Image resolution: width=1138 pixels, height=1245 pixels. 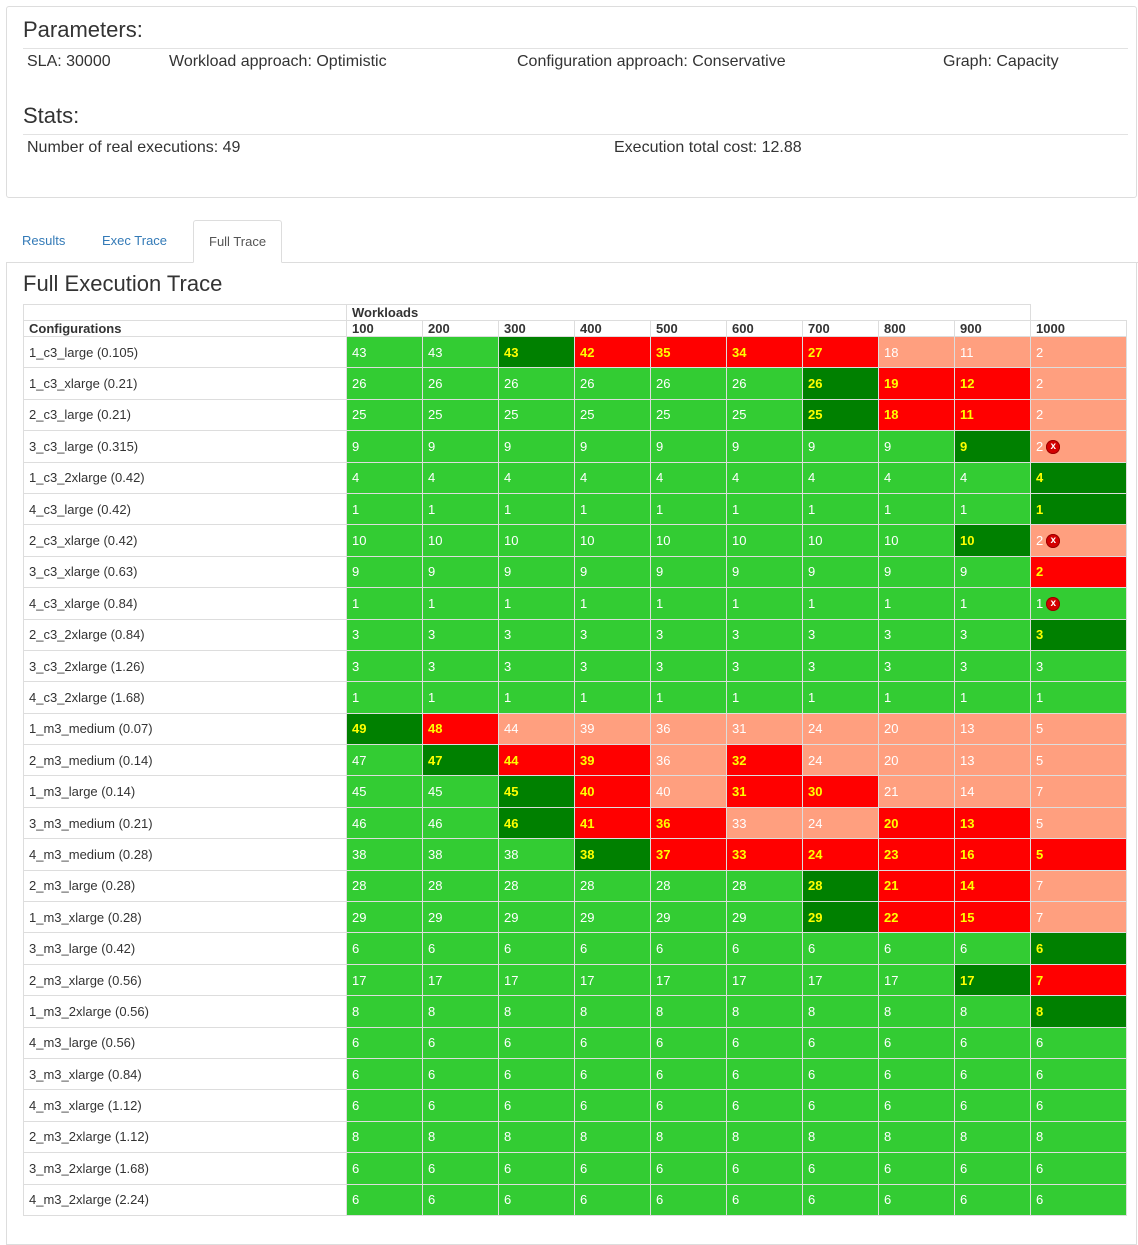 What do you see at coordinates (575, 603) in the screenshot?
I see `table-row: 4_c3_xlarge (0.84) 1 1 1 1 1 1 1 1 1 1 x` at bounding box center [575, 603].